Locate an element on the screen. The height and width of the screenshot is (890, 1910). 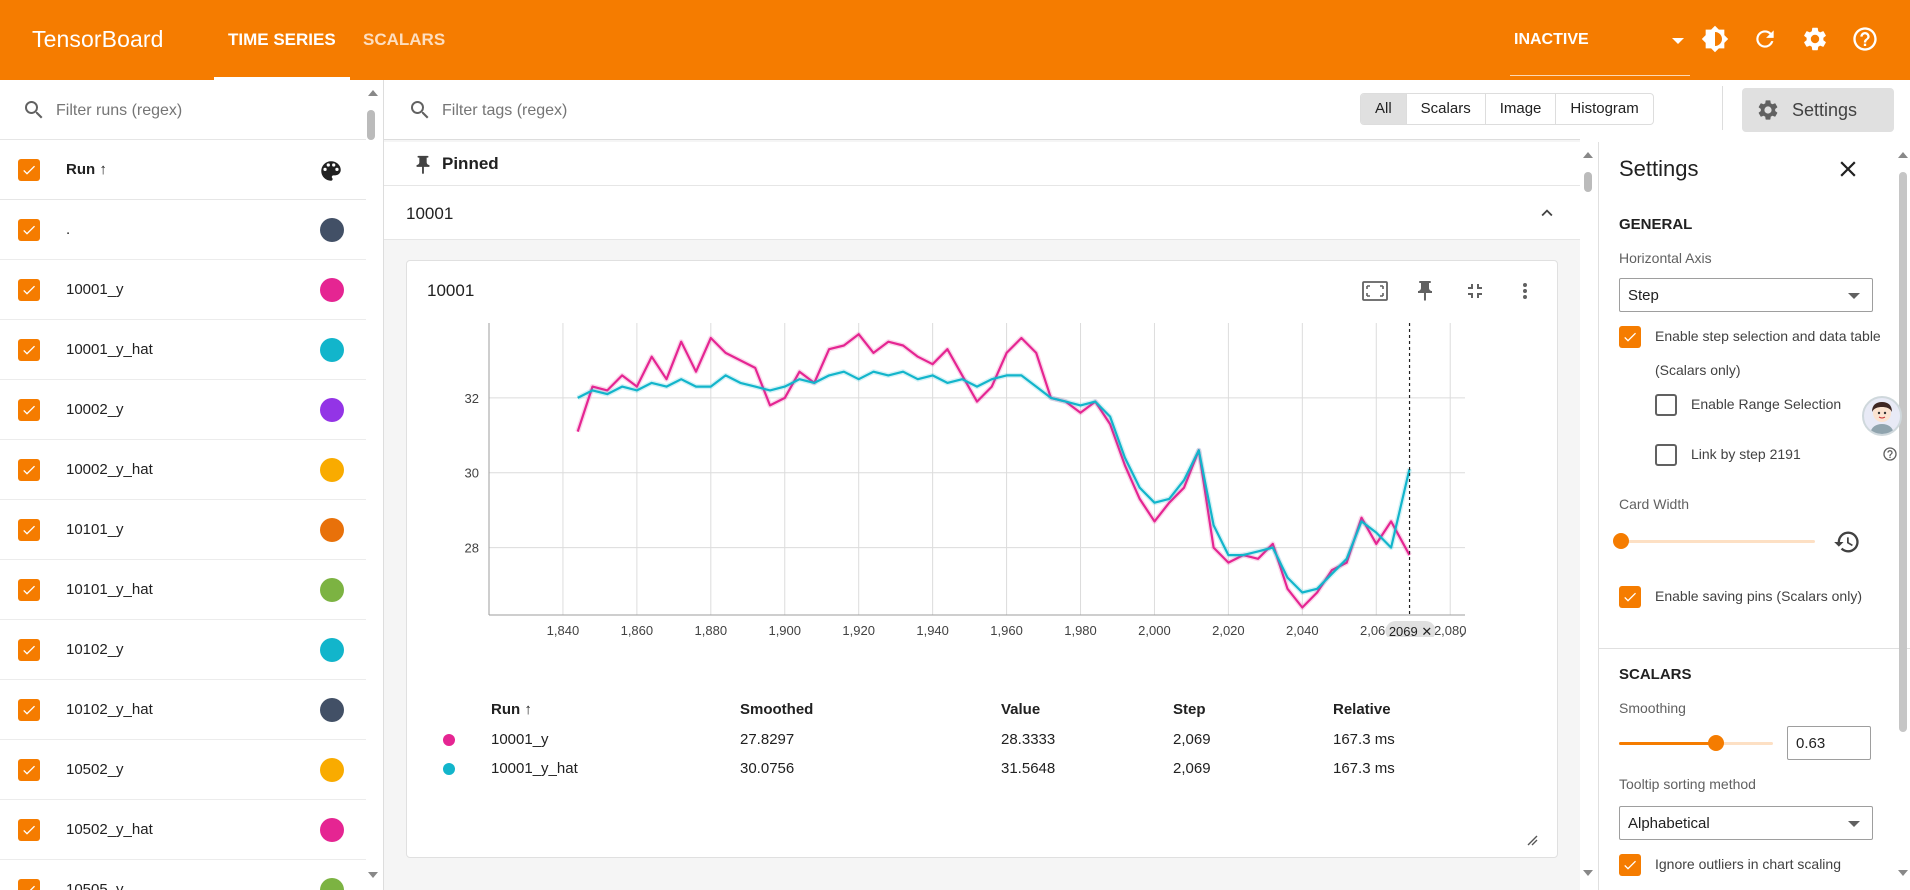
tab-scalars: SCALARS is located at coordinates (404, 40).